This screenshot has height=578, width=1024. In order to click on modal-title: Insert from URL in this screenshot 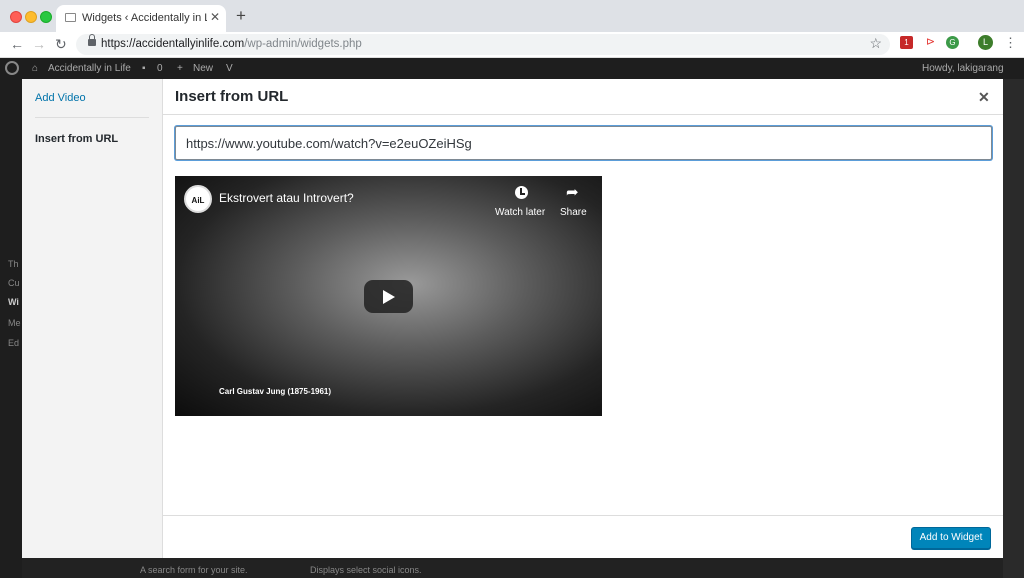, I will do `click(232, 96)`.